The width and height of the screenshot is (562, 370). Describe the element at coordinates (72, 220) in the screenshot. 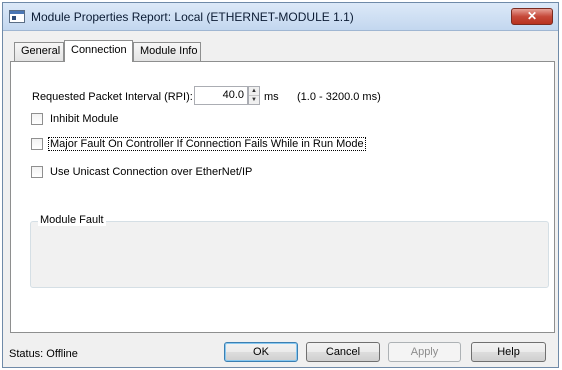

I see `module-fault-group-label: Module Fault` at that location.